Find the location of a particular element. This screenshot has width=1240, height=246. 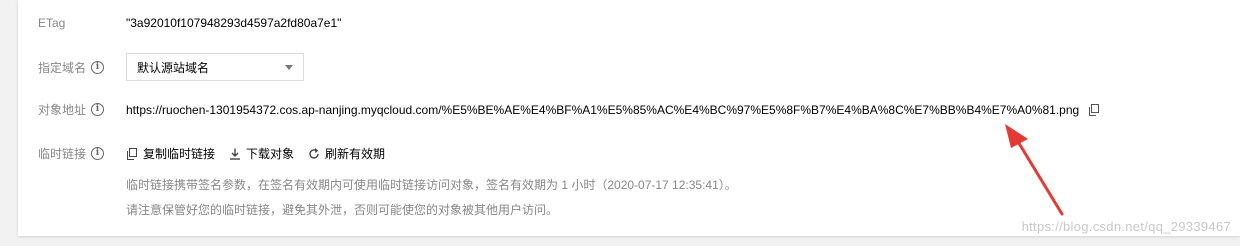

domain-label: 指定域名 i is located at coordinates (82, 67).